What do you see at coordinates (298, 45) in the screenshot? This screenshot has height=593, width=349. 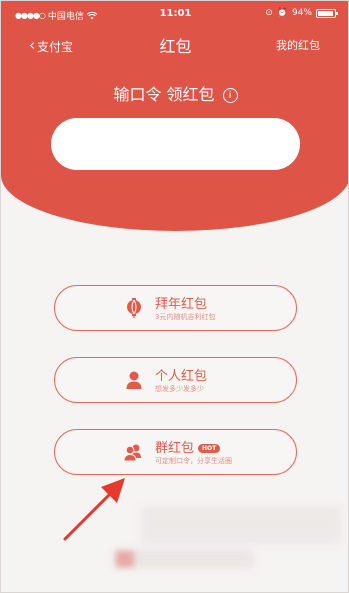 I see `my-red-packets-link: 我的红包` at bounding box center [298, 45].